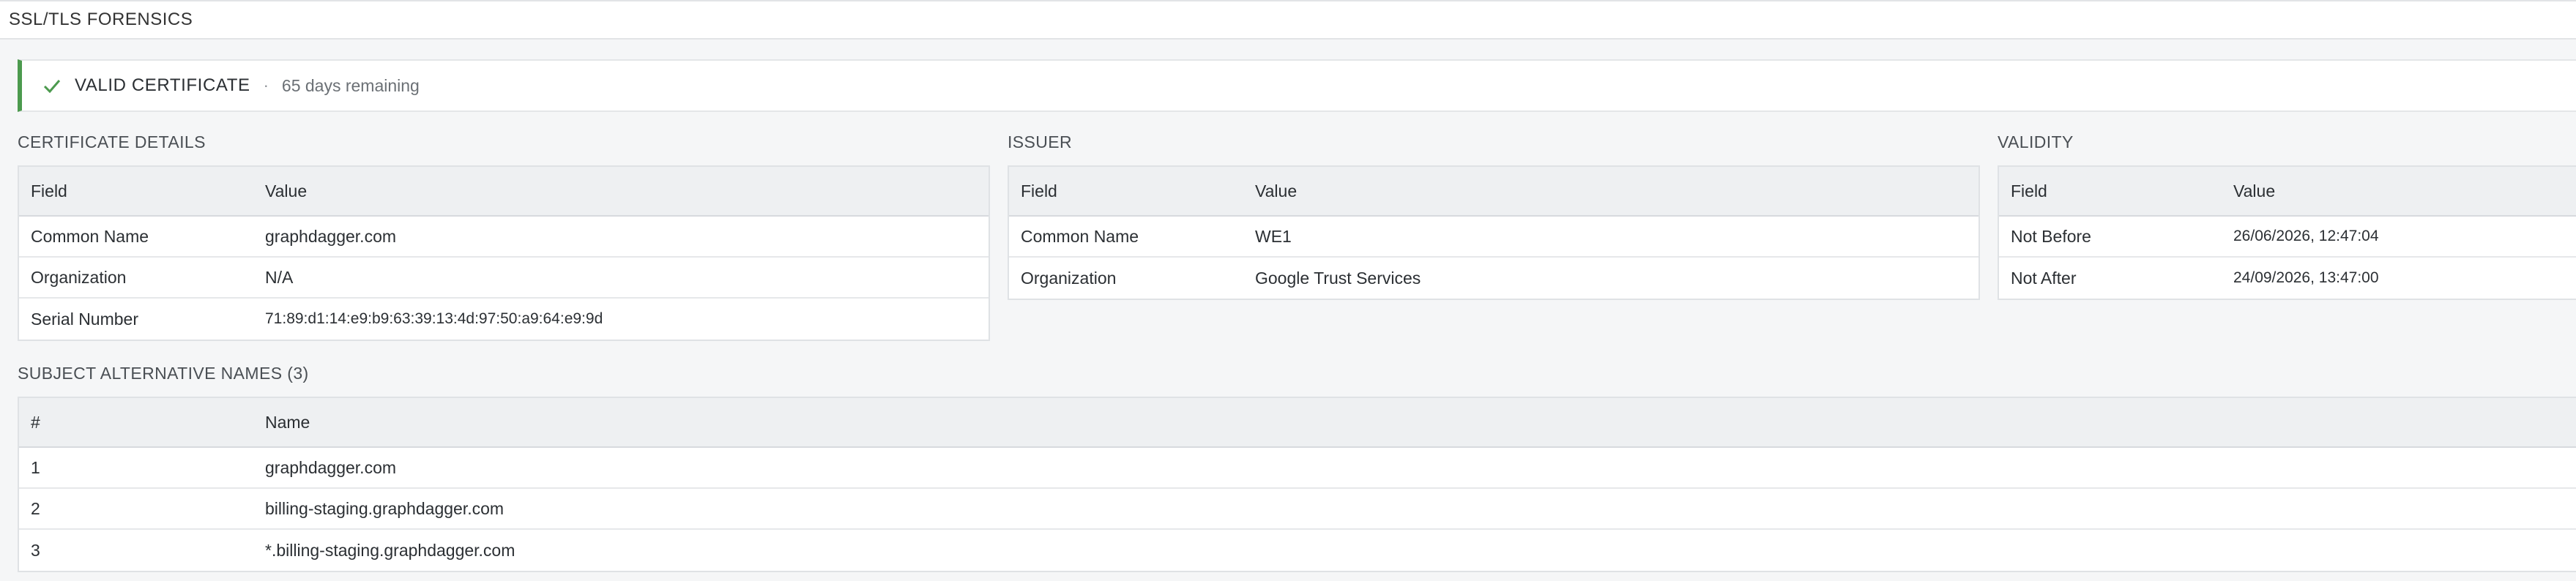  What do you see at coordinates (1297, 423) in the screenshot?
I see `table-header: # Name` at bounding box center [1297, 423].